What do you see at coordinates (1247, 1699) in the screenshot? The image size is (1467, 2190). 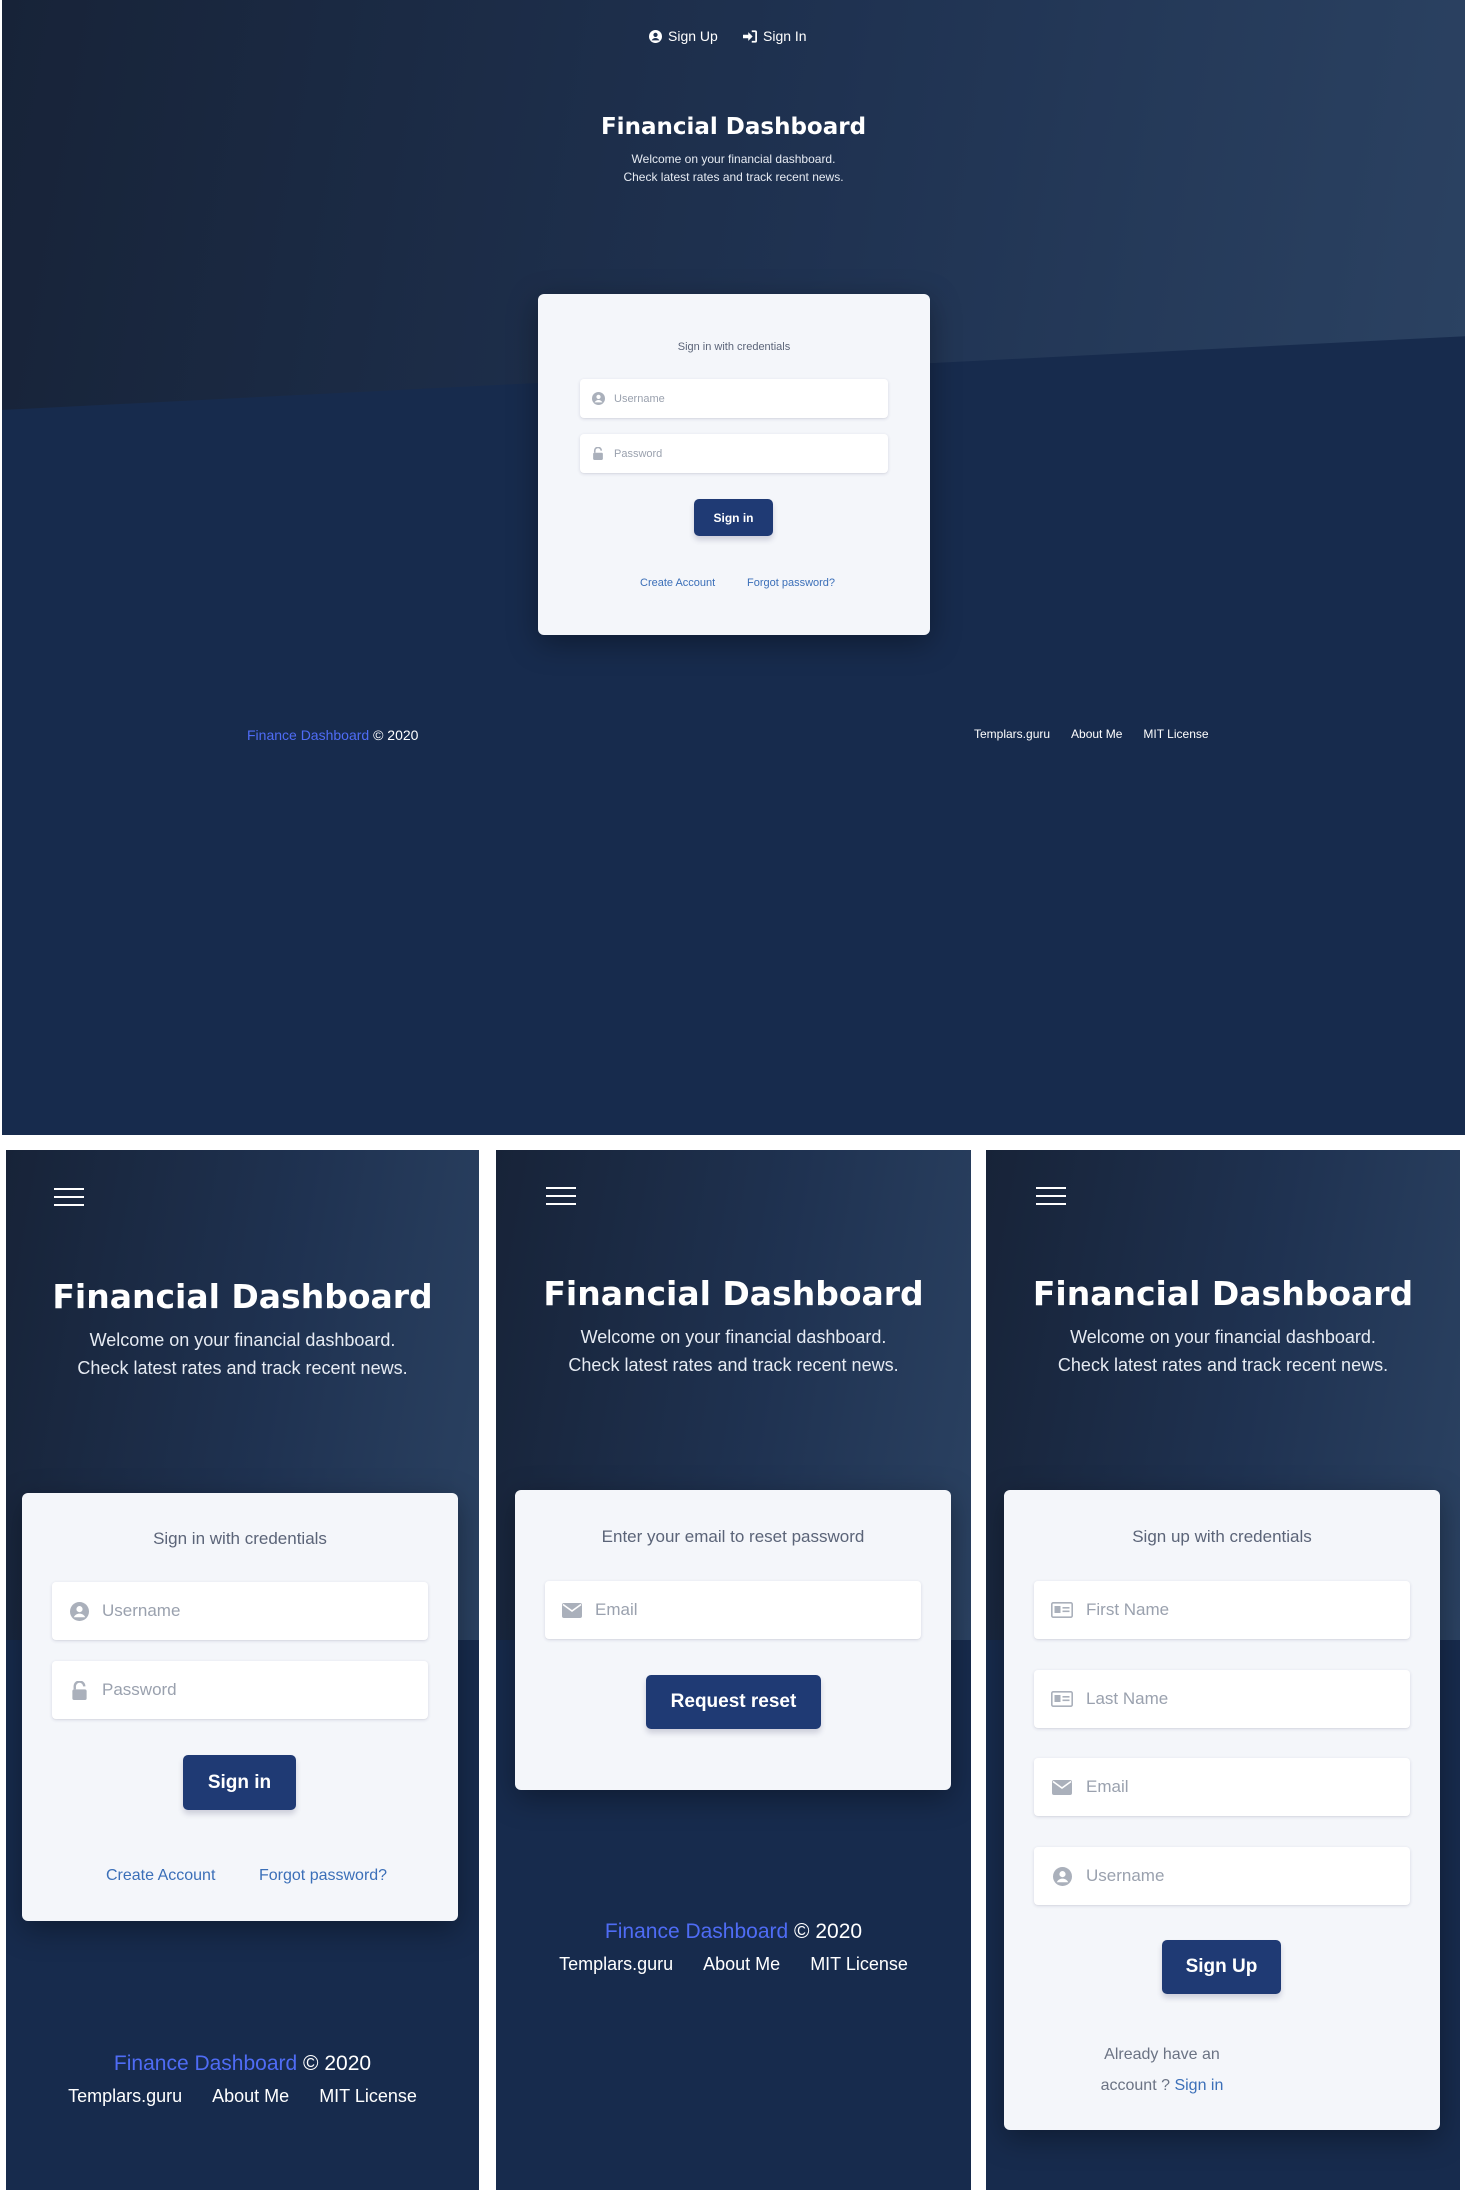 I see `last-name-input` at bounding box center [1247, 1699].